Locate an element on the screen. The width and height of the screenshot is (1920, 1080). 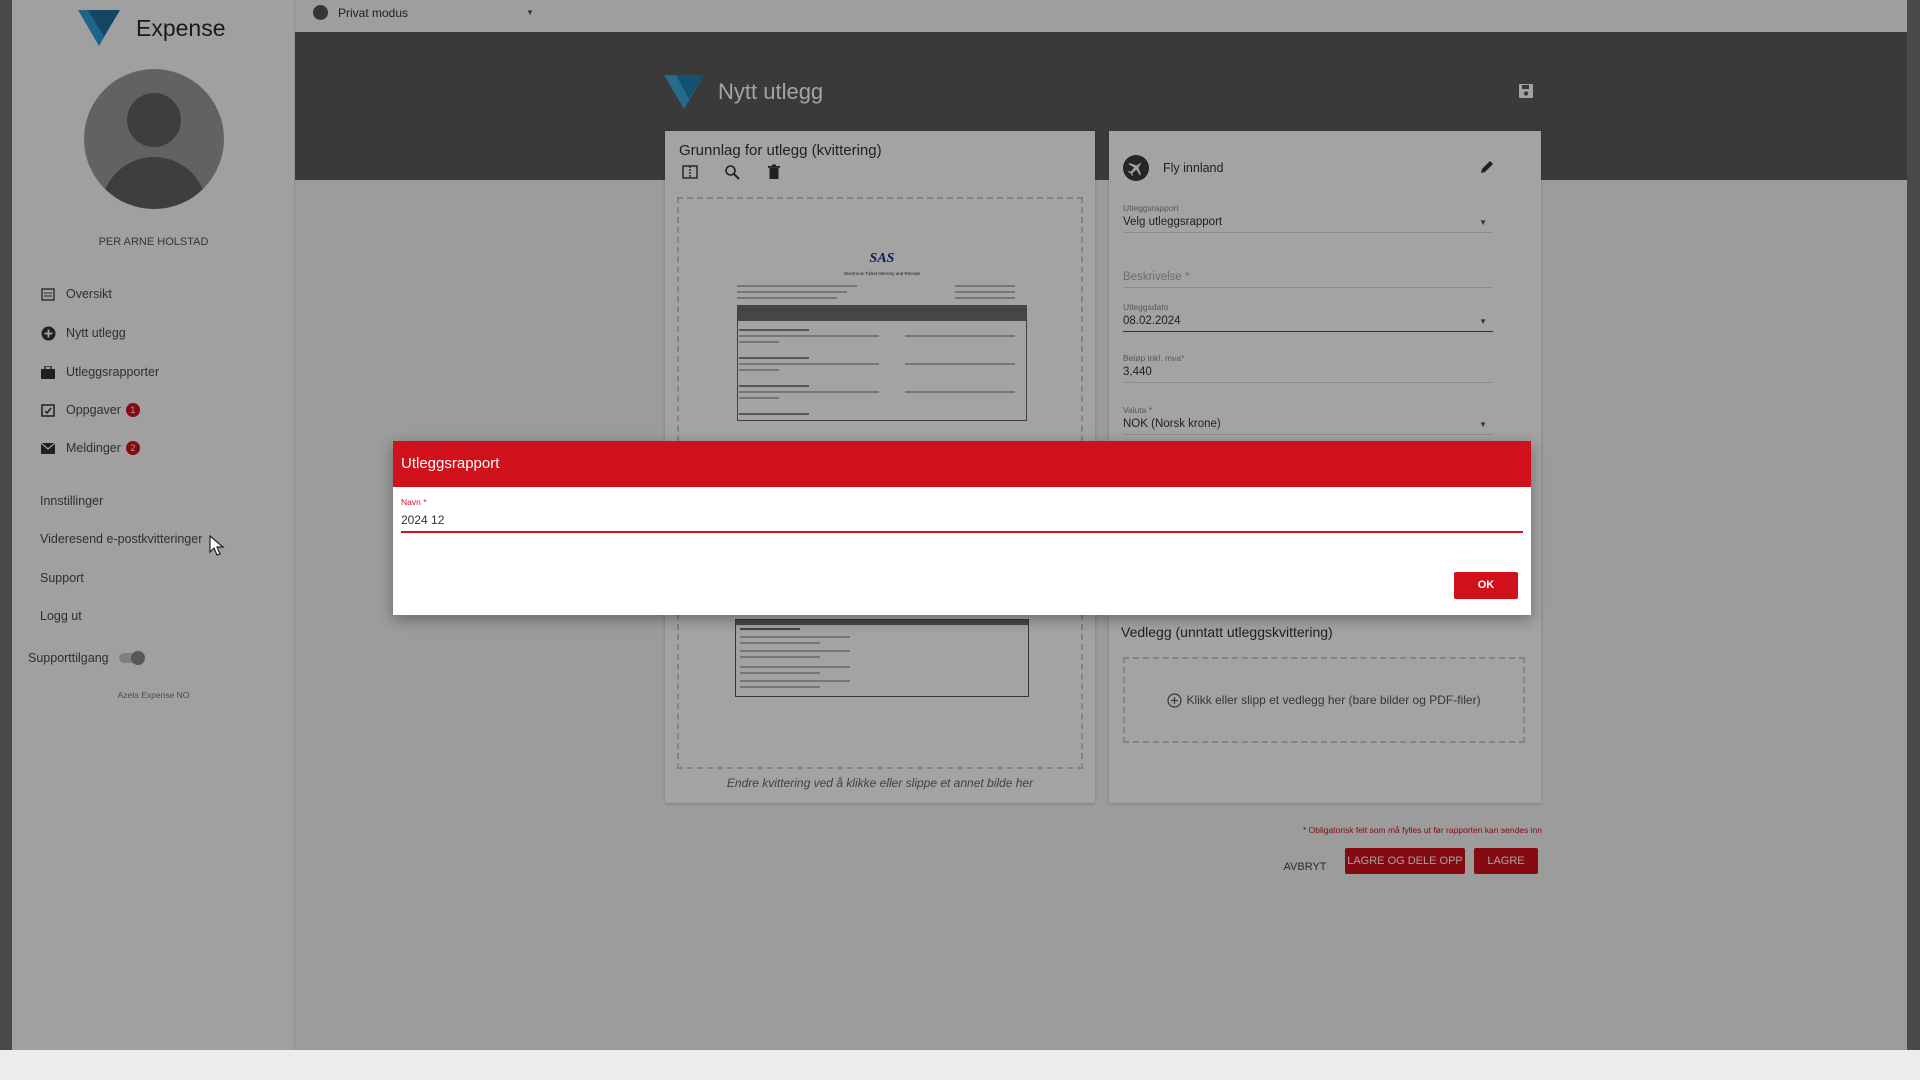
report-dialog: Utleggsrapport Navn * OK is located at coordinates (962, 528).